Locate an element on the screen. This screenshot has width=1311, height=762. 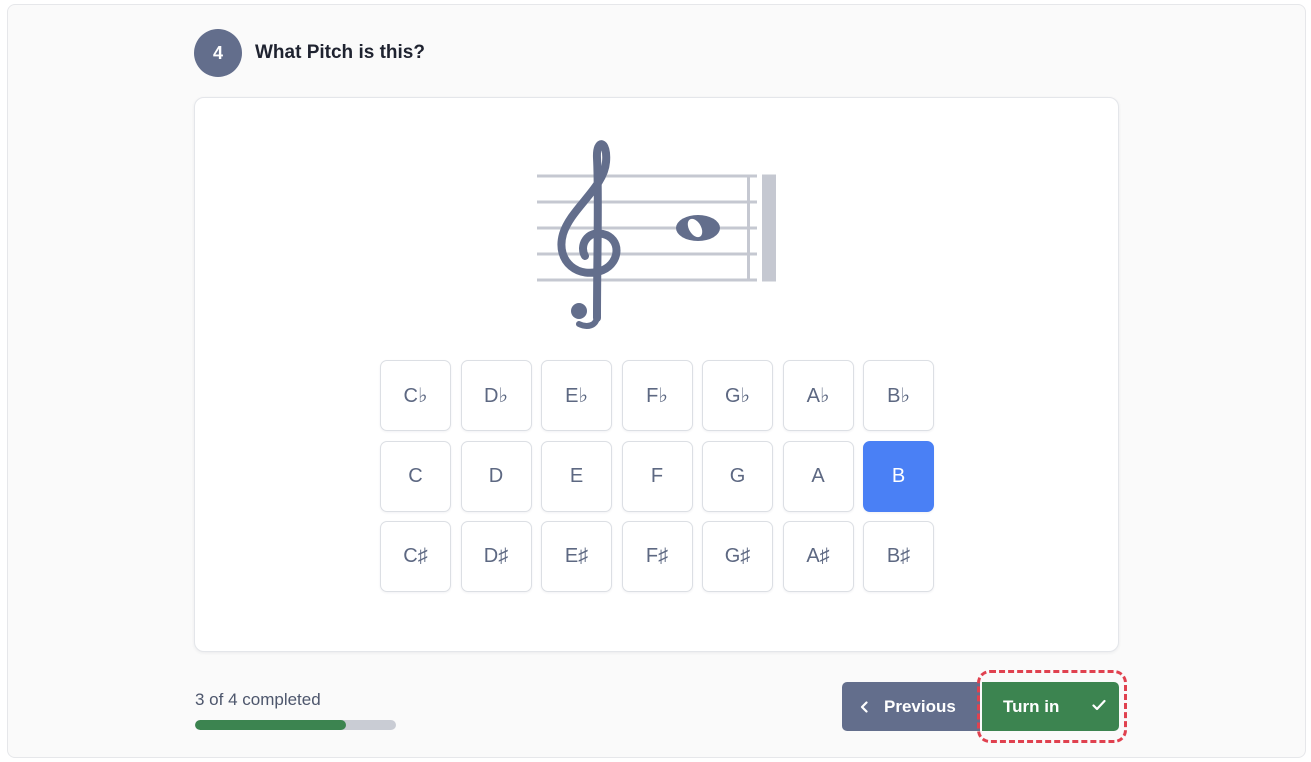
pitch-key-e-flat: E♭ is located at coordinates (576, 395).